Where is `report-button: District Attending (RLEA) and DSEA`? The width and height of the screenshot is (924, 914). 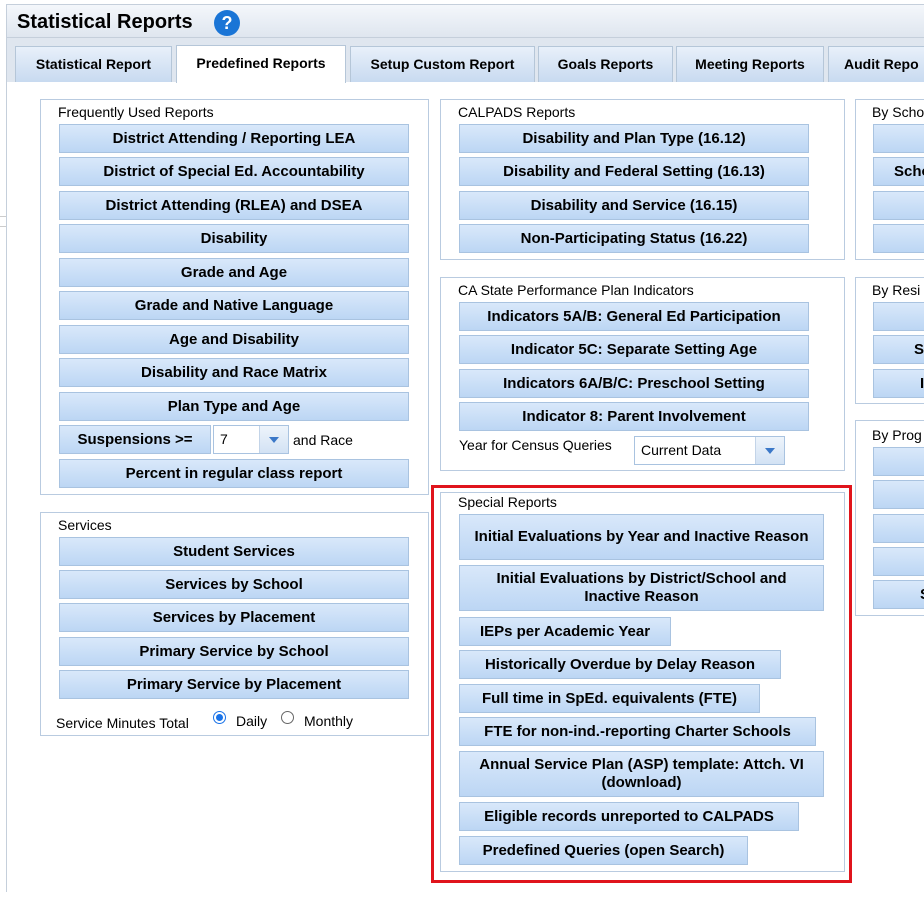 report-button: District Attending (RLEA) and DSEA is located at coordinates (234, 205).